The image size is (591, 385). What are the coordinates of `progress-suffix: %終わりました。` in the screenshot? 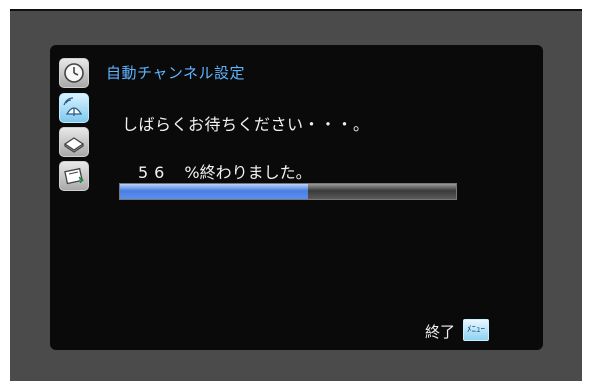 It's located at (248, 172).